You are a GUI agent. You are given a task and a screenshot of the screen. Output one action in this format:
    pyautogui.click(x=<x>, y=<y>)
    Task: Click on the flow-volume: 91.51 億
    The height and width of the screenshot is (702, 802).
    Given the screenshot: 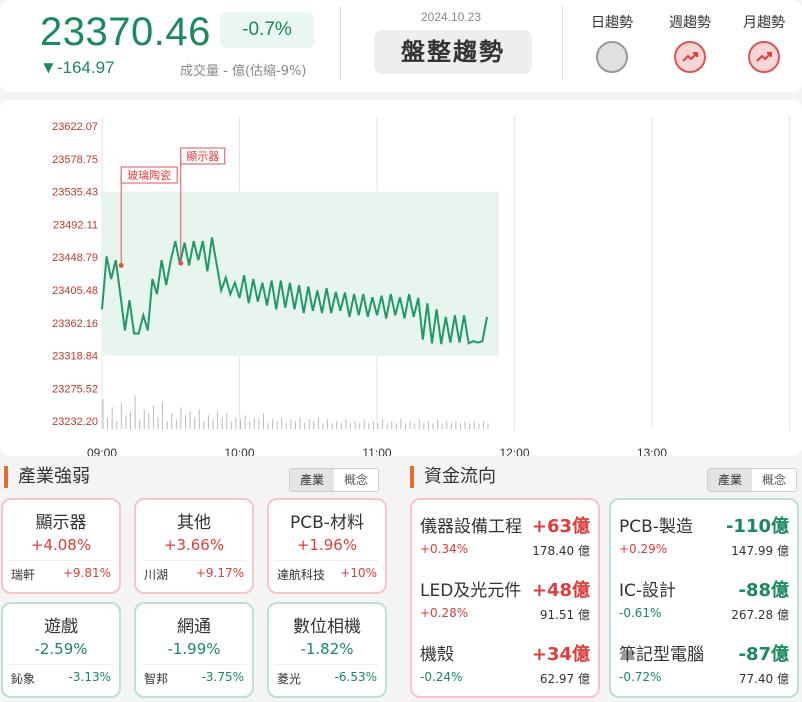 What is the action you would take?
    pyautogui.click(x=564, y=615)
    